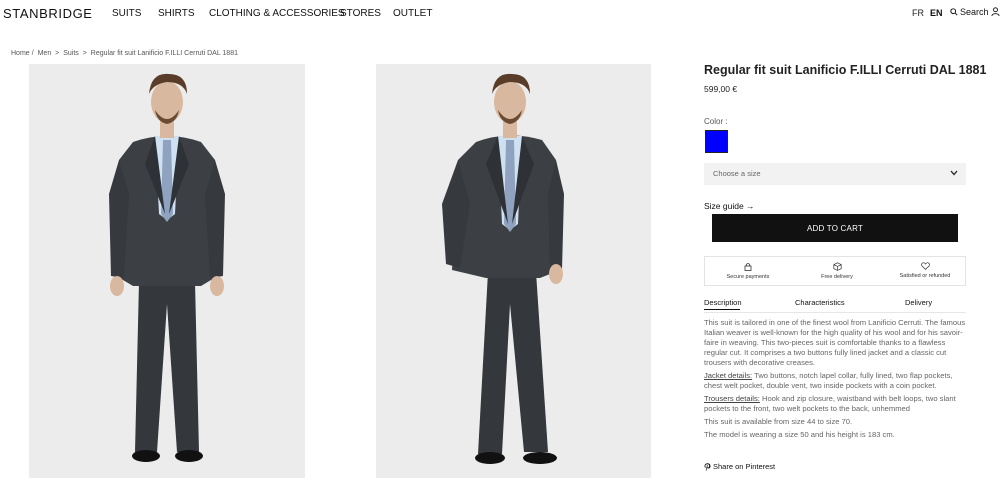 The width and height of the screenshot is (1000, 486). What do you see at coordinates (729, 206) in the screenshot?
I see `size-guide-link: Size guide →` at bounding box center [729, 206].